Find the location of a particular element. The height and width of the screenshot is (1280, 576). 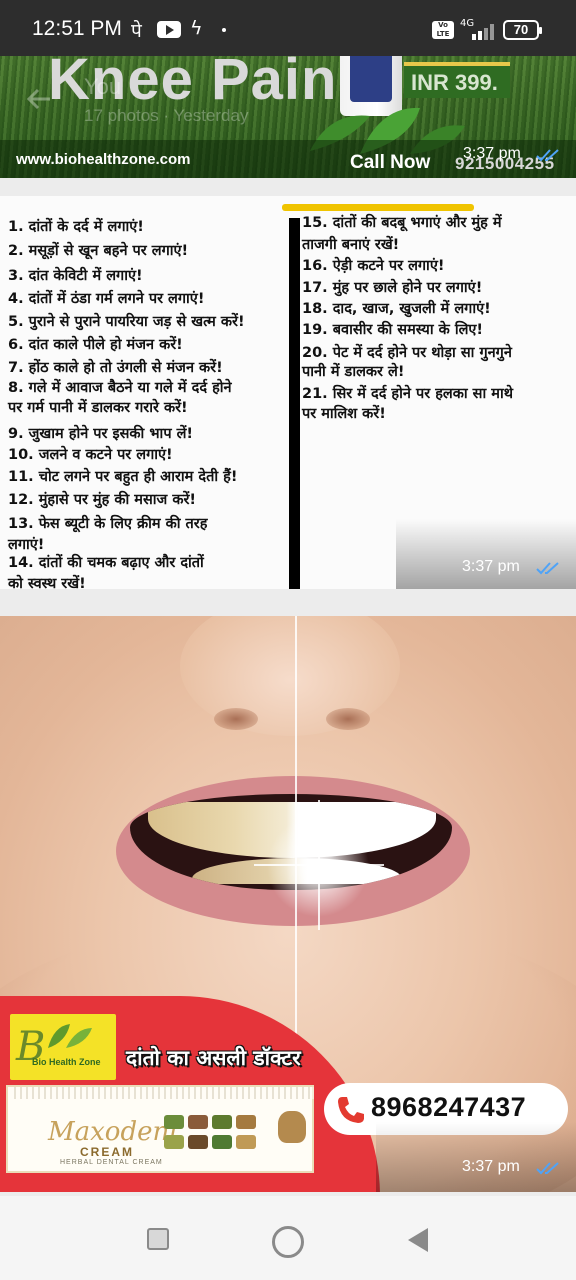

price-tag: INR 399. is located at coordinates (457, 80).